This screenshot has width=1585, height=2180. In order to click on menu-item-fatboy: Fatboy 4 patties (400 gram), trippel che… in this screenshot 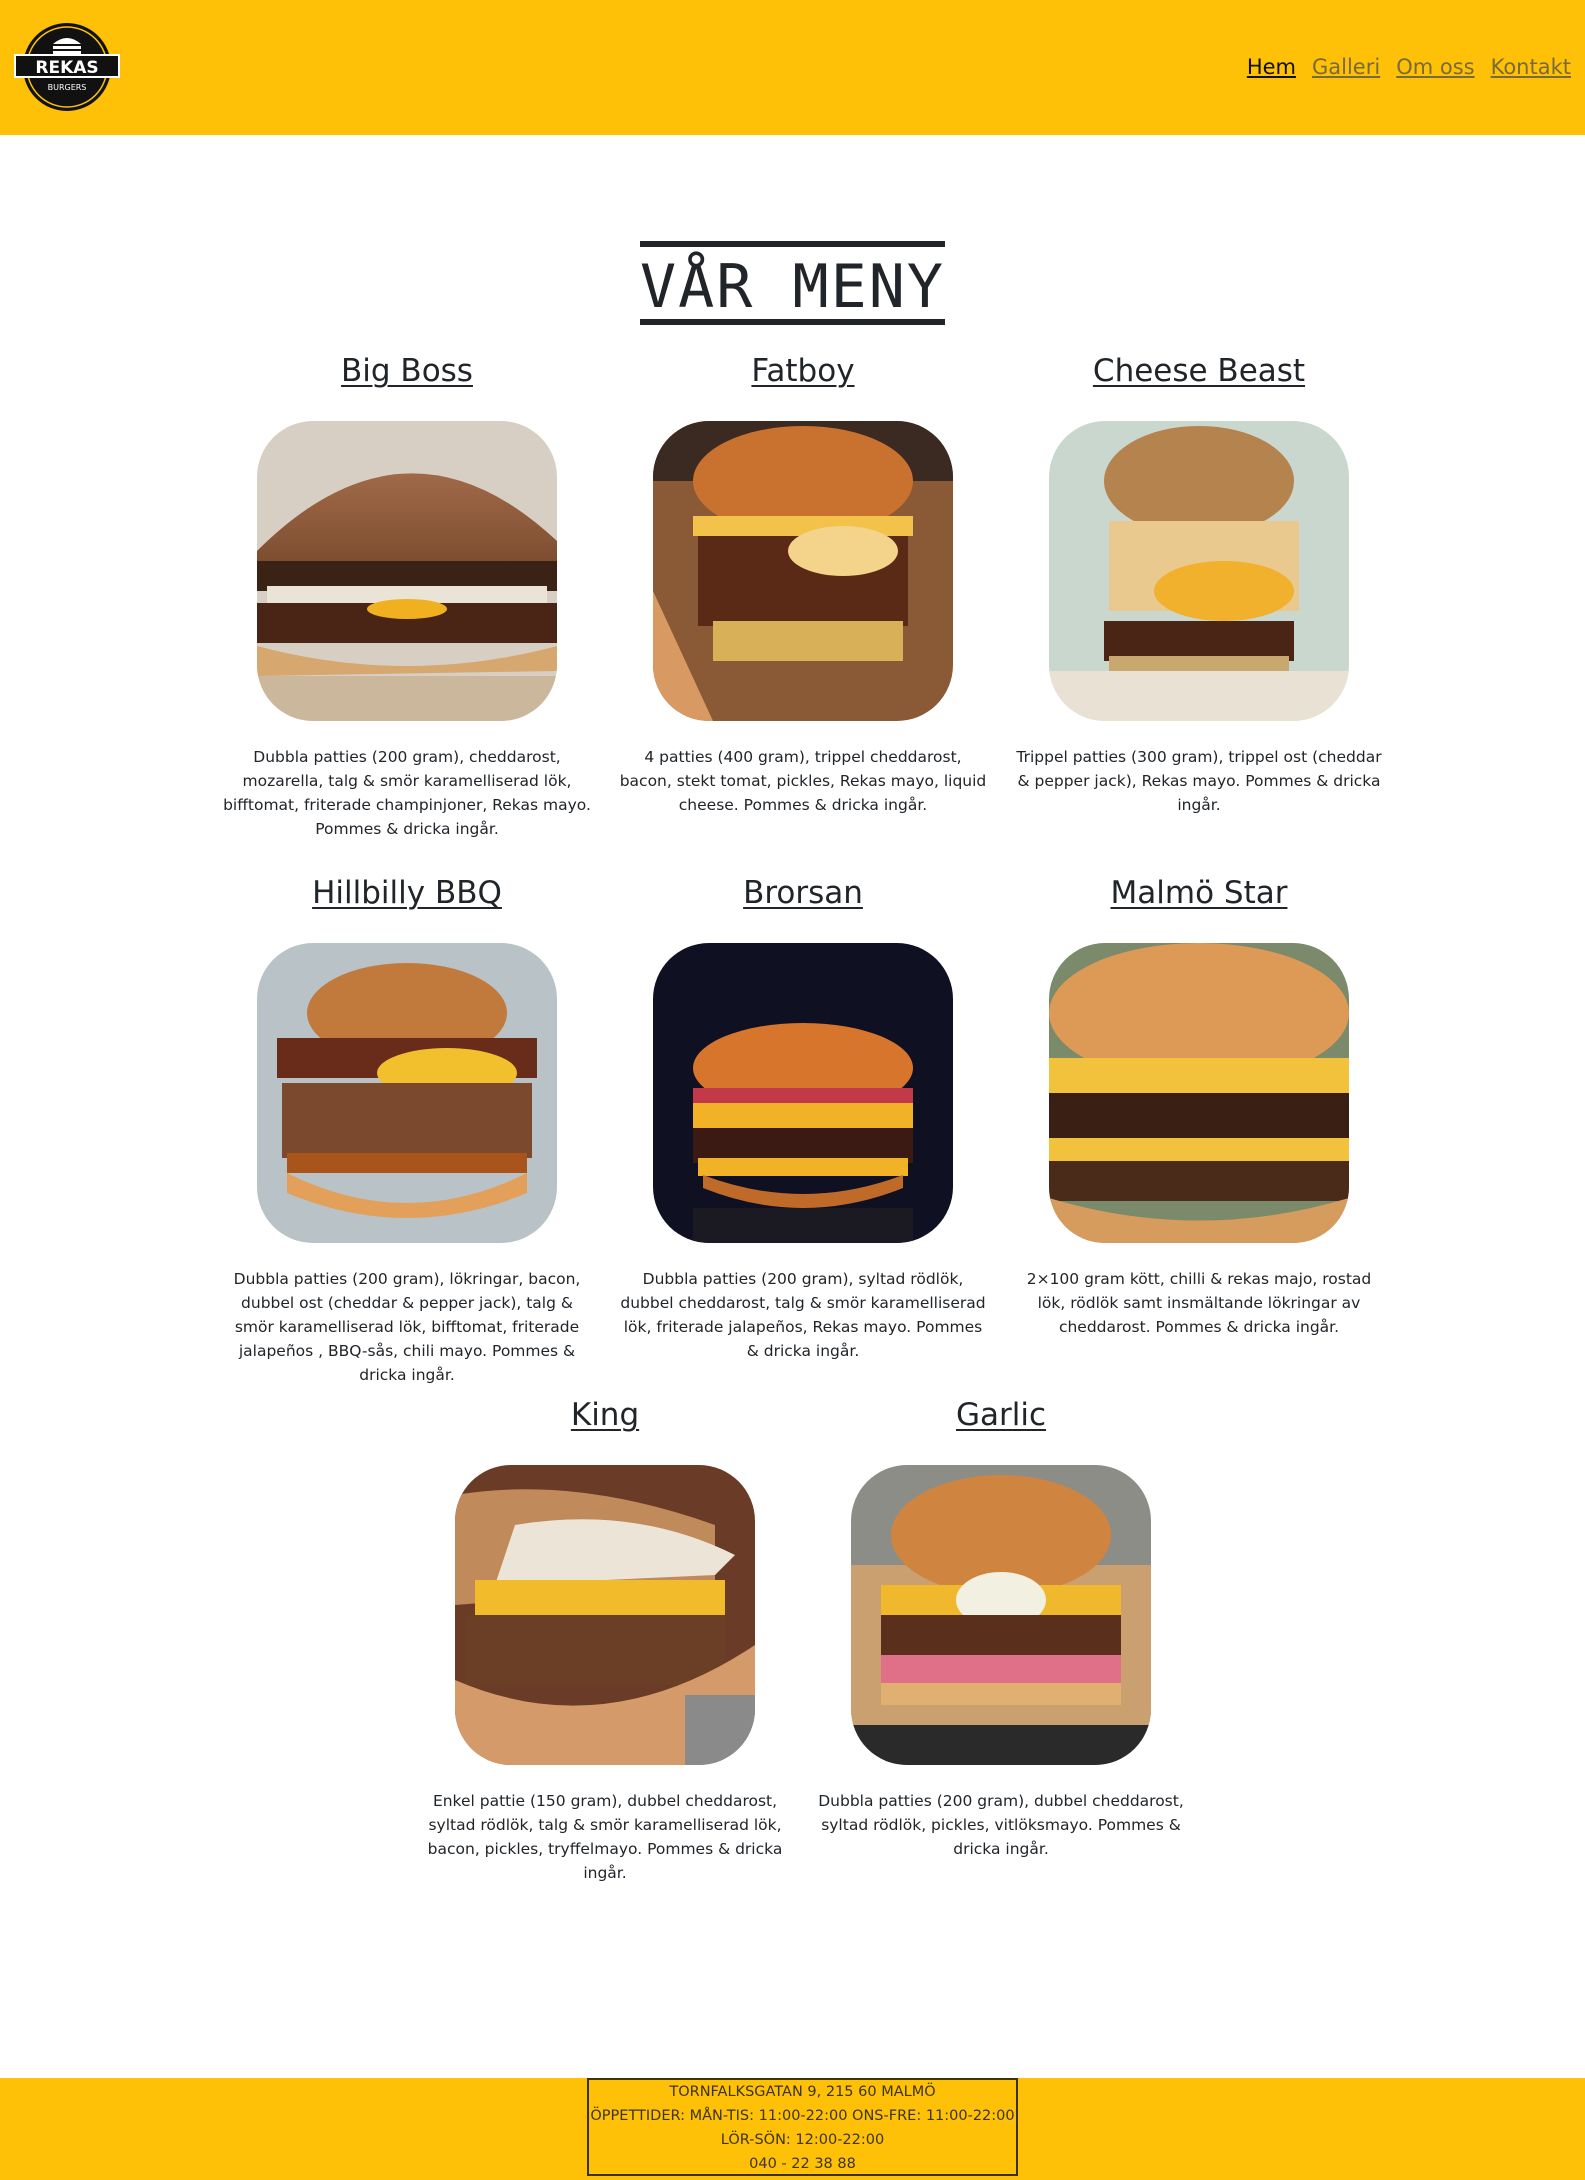, I will do `click(803, 582)`.